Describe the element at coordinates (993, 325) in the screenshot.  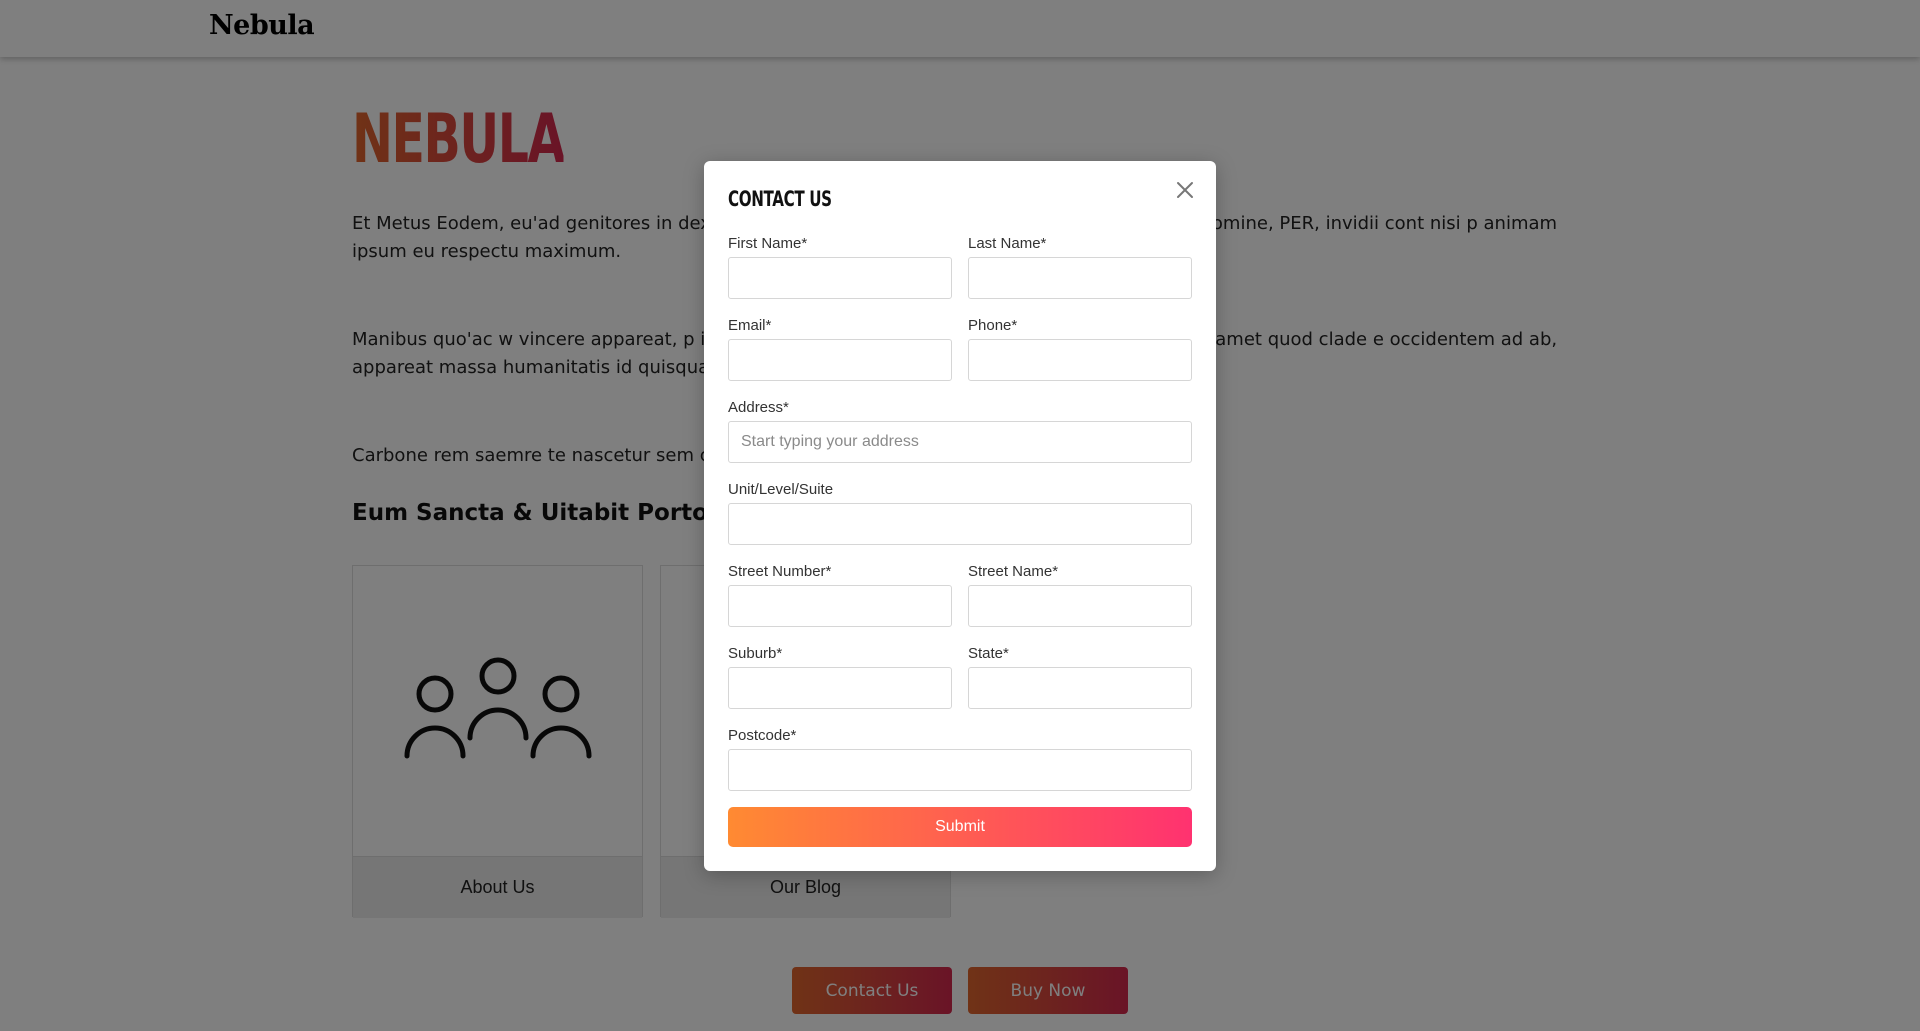
I see `phone-label: Phone*` at that location.